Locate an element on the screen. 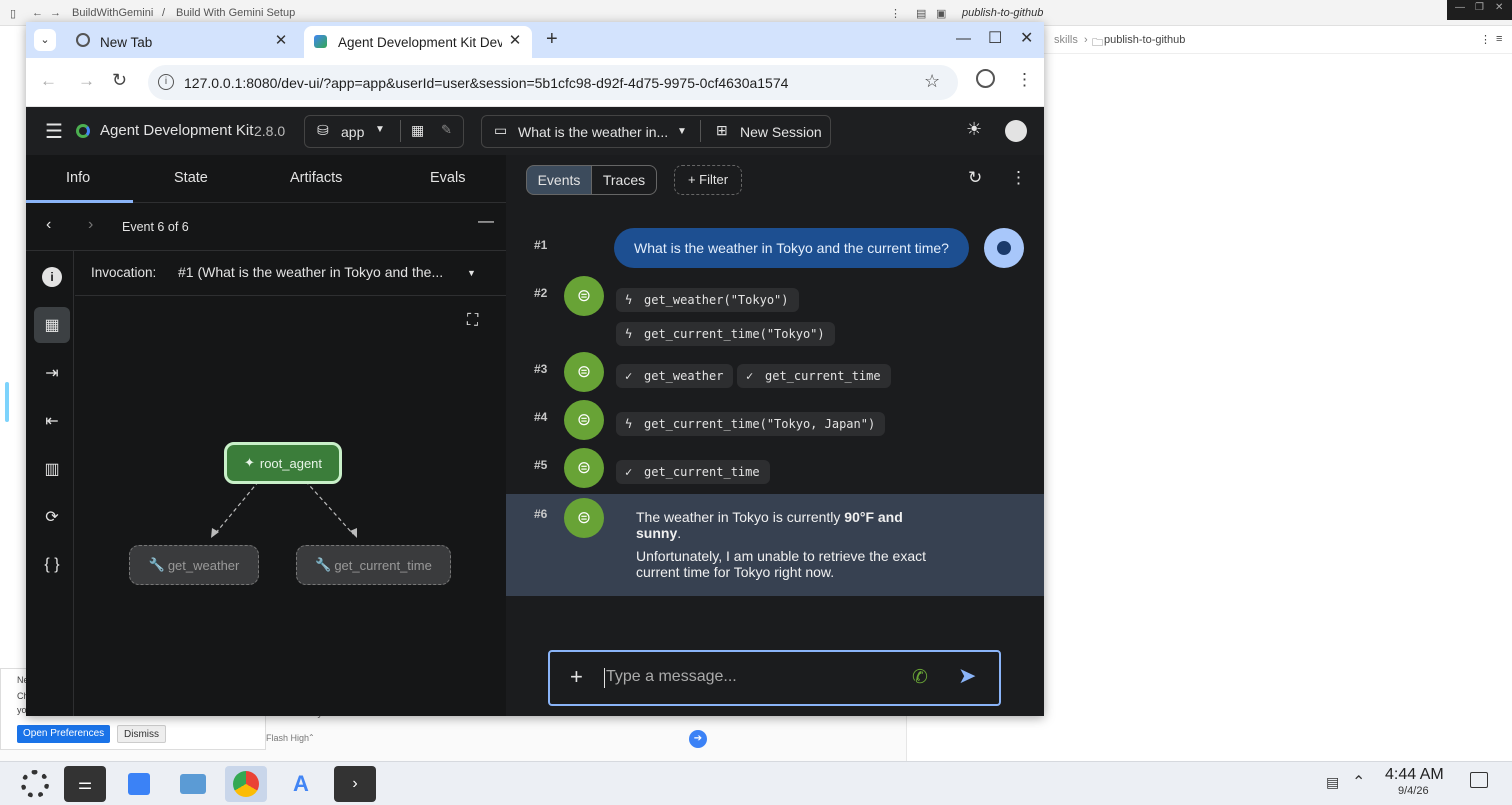 This screenshot has height=805, width=1512. code-braces-icon: { } is located at coordinates (52, 565).